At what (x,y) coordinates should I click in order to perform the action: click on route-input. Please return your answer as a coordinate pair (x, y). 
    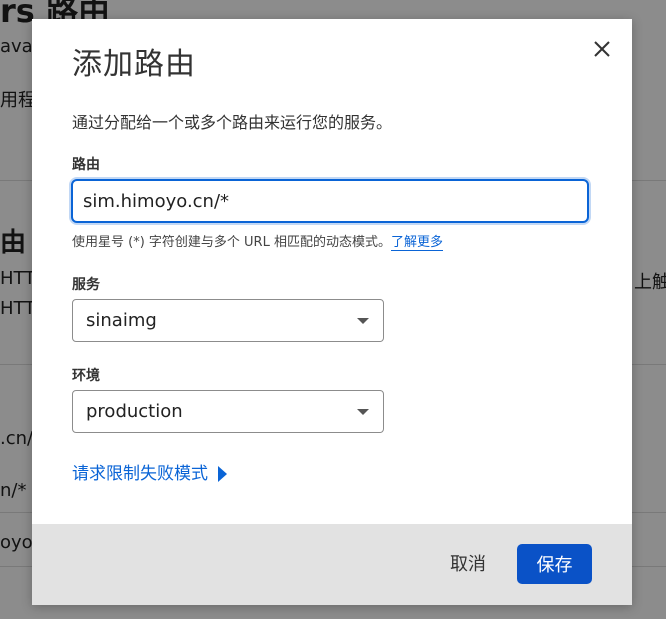
    Looking at the image, I should click on (330, 201).